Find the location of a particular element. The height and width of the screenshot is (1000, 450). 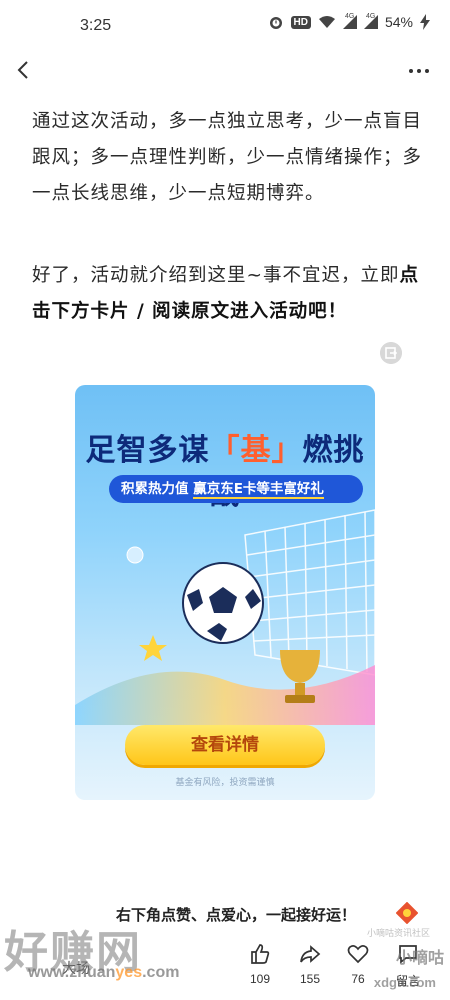

ribbon-wave is located at coordinates (225, 695).